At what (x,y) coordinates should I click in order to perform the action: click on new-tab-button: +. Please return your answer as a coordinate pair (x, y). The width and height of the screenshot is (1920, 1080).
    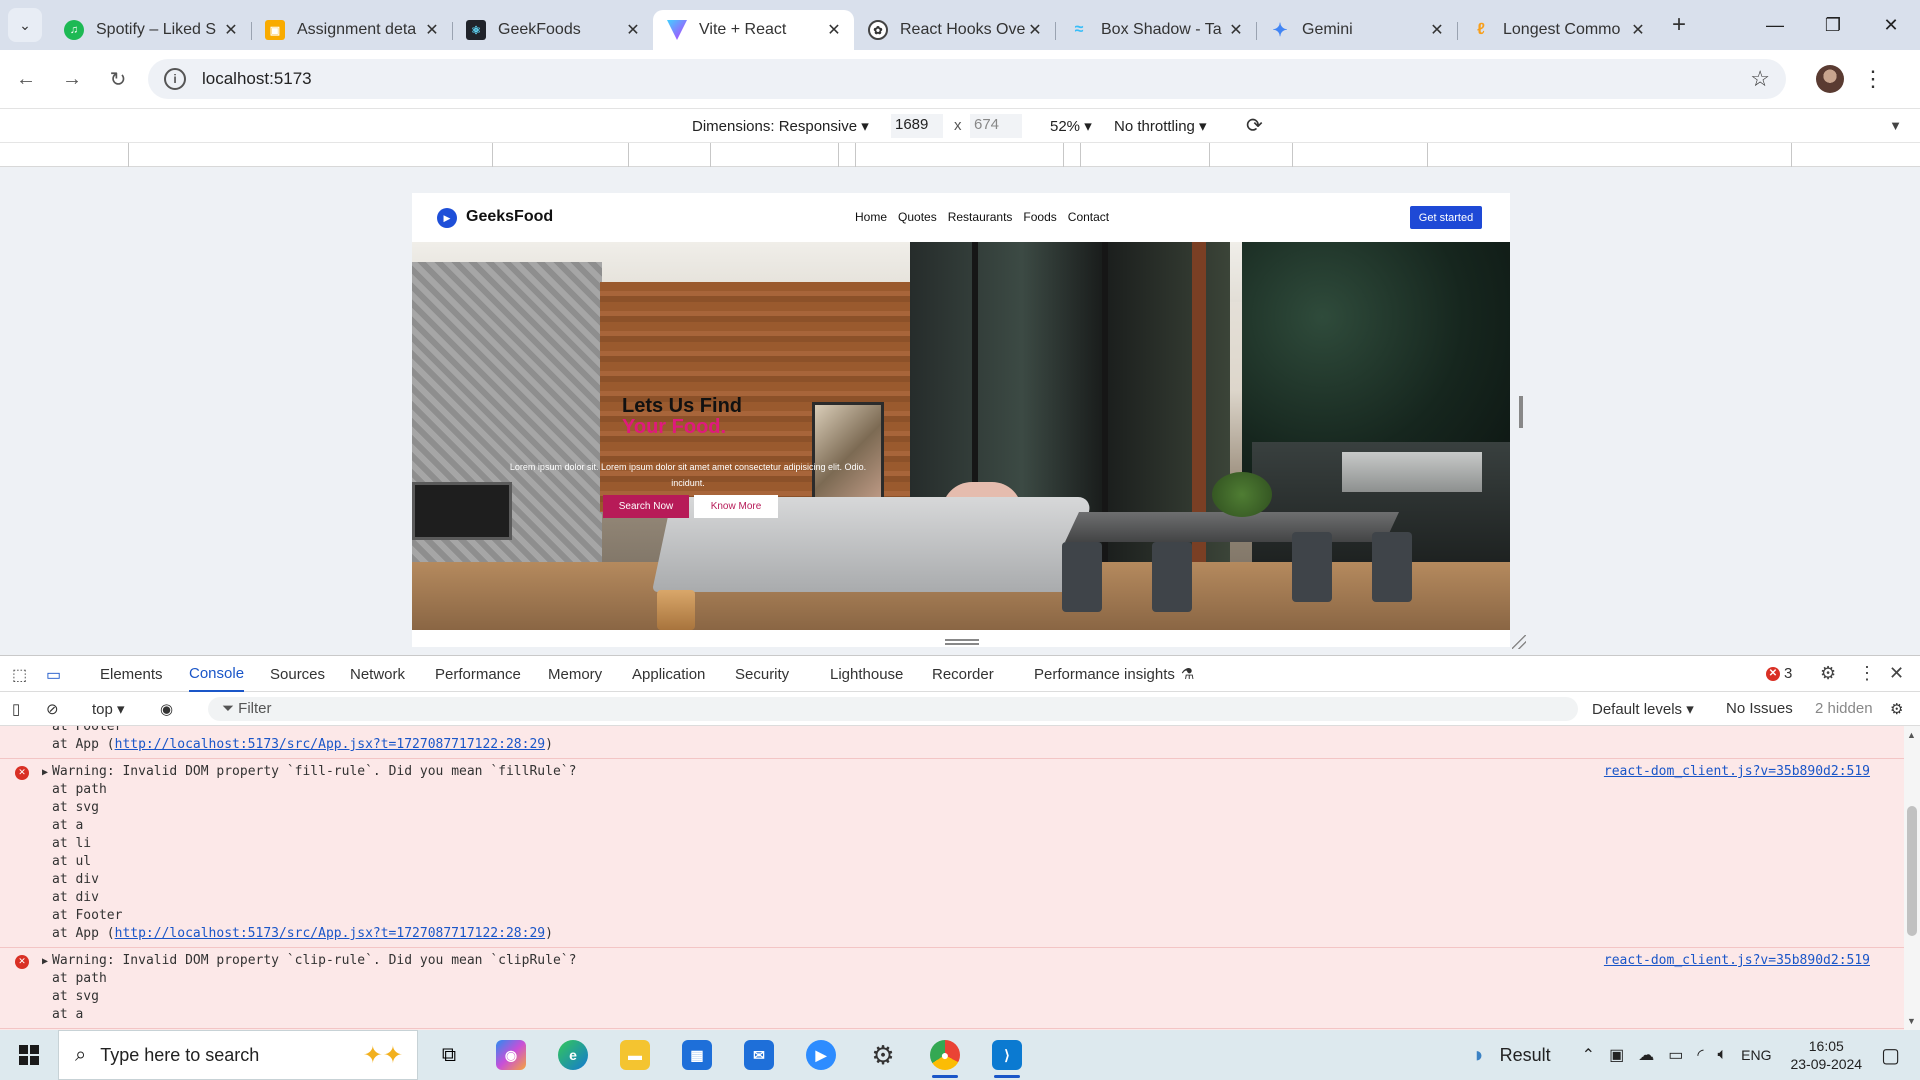
    Looking at the image, I should click on (1679, 25).